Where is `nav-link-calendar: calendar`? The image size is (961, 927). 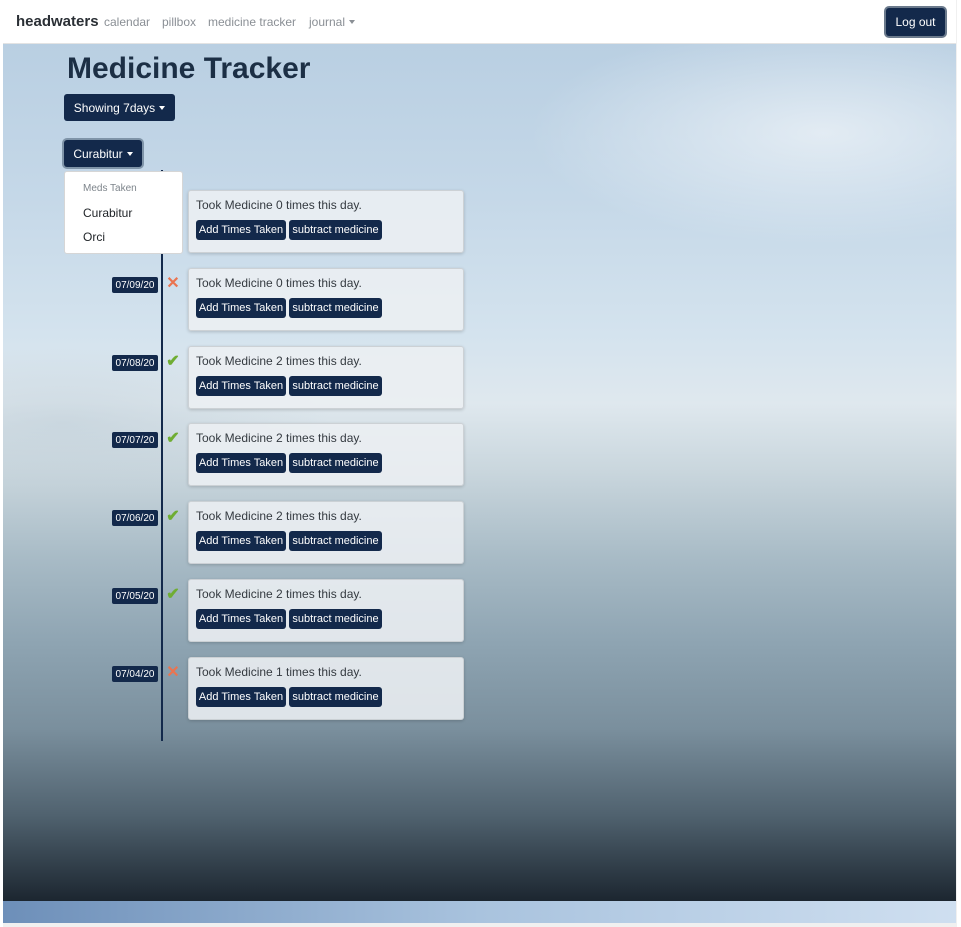
nav-link-calendar: calendar is located at coordinates (127, 22).